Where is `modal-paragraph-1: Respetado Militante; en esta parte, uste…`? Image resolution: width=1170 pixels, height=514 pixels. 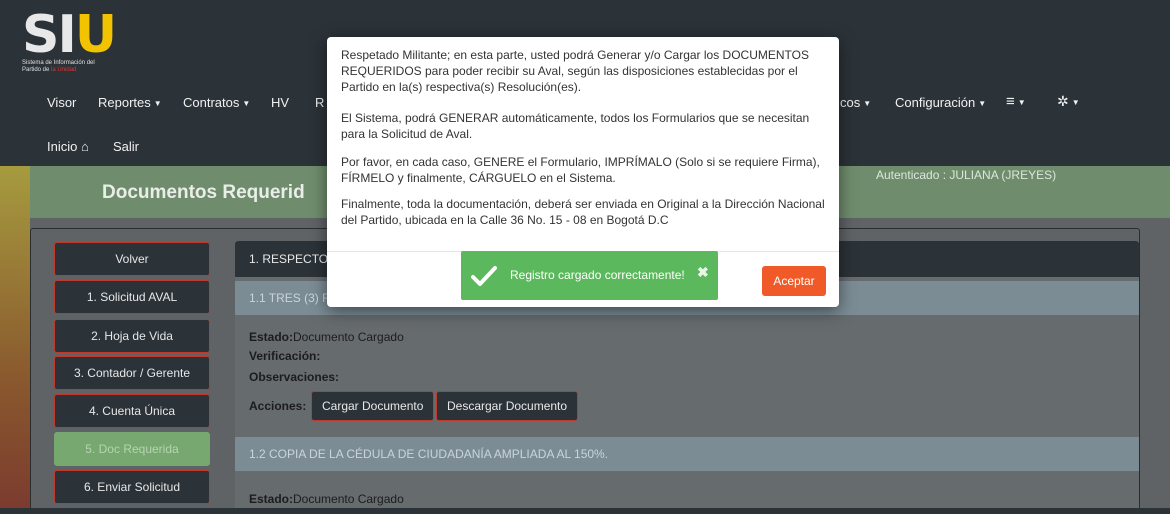 modal-paragraph-1: Respetado Militante; en esta parte, uste… is located at coordinates (575, 71).